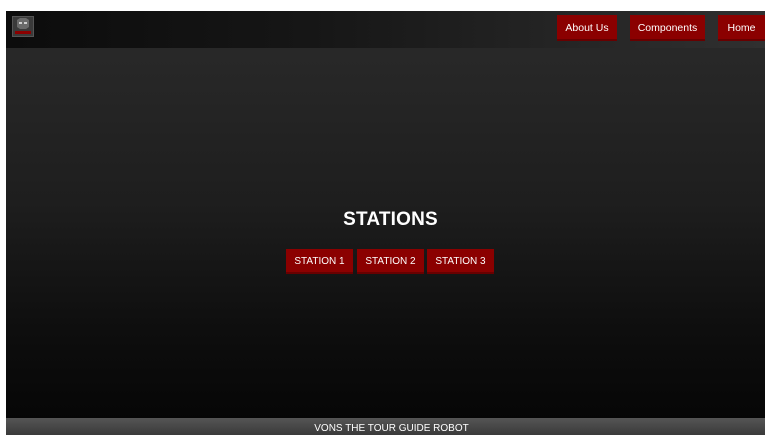 The width and height of the screenshot is (765, 435). I want to click on navbar: About Us Components Home, so click(385, 29).